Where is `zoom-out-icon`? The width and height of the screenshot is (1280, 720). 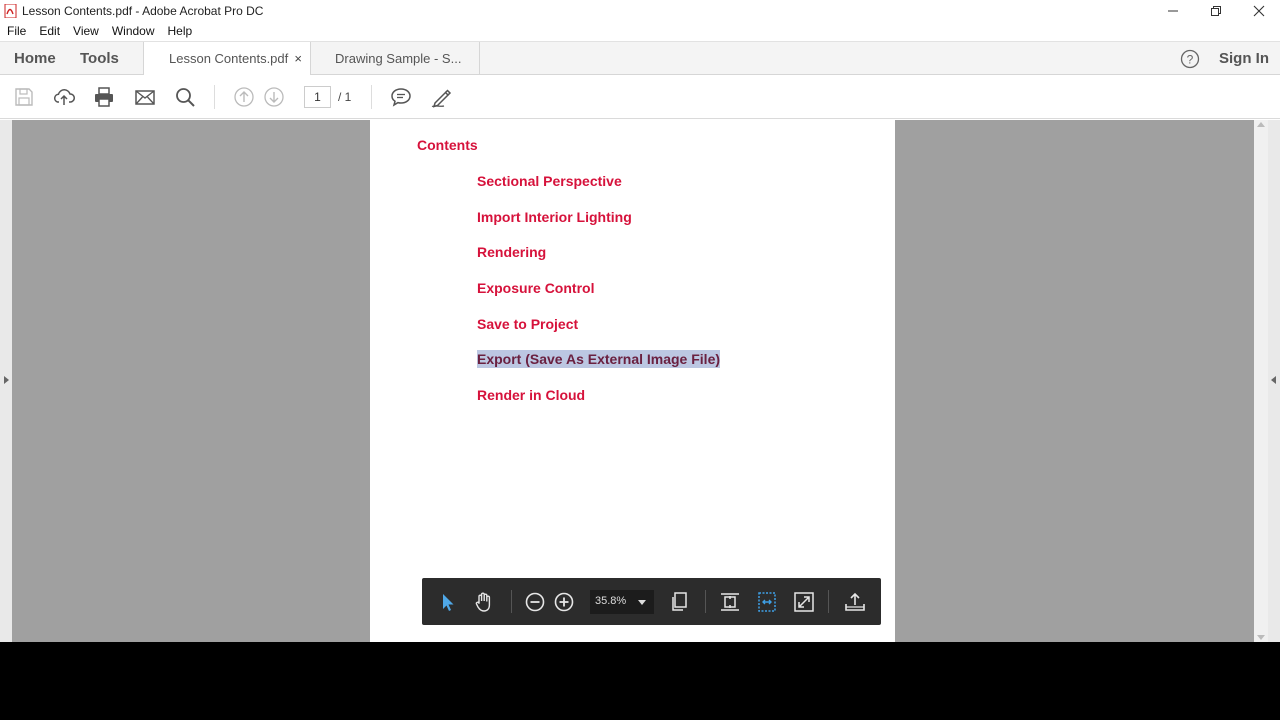 zoom-out-icon is located at coordinates (535, 602).